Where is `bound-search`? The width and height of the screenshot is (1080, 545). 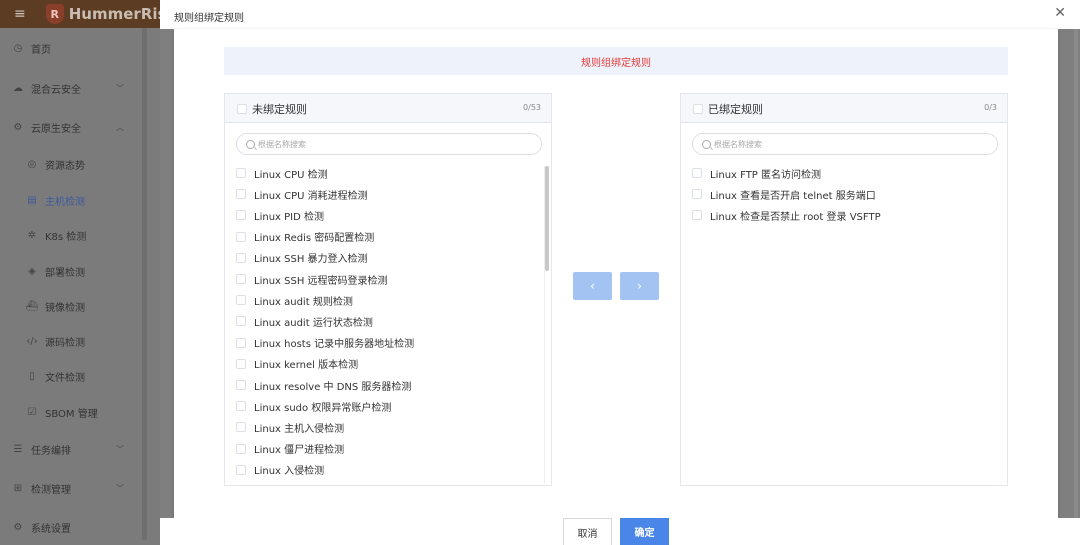 bound-search is located at coordinates (845, 144).